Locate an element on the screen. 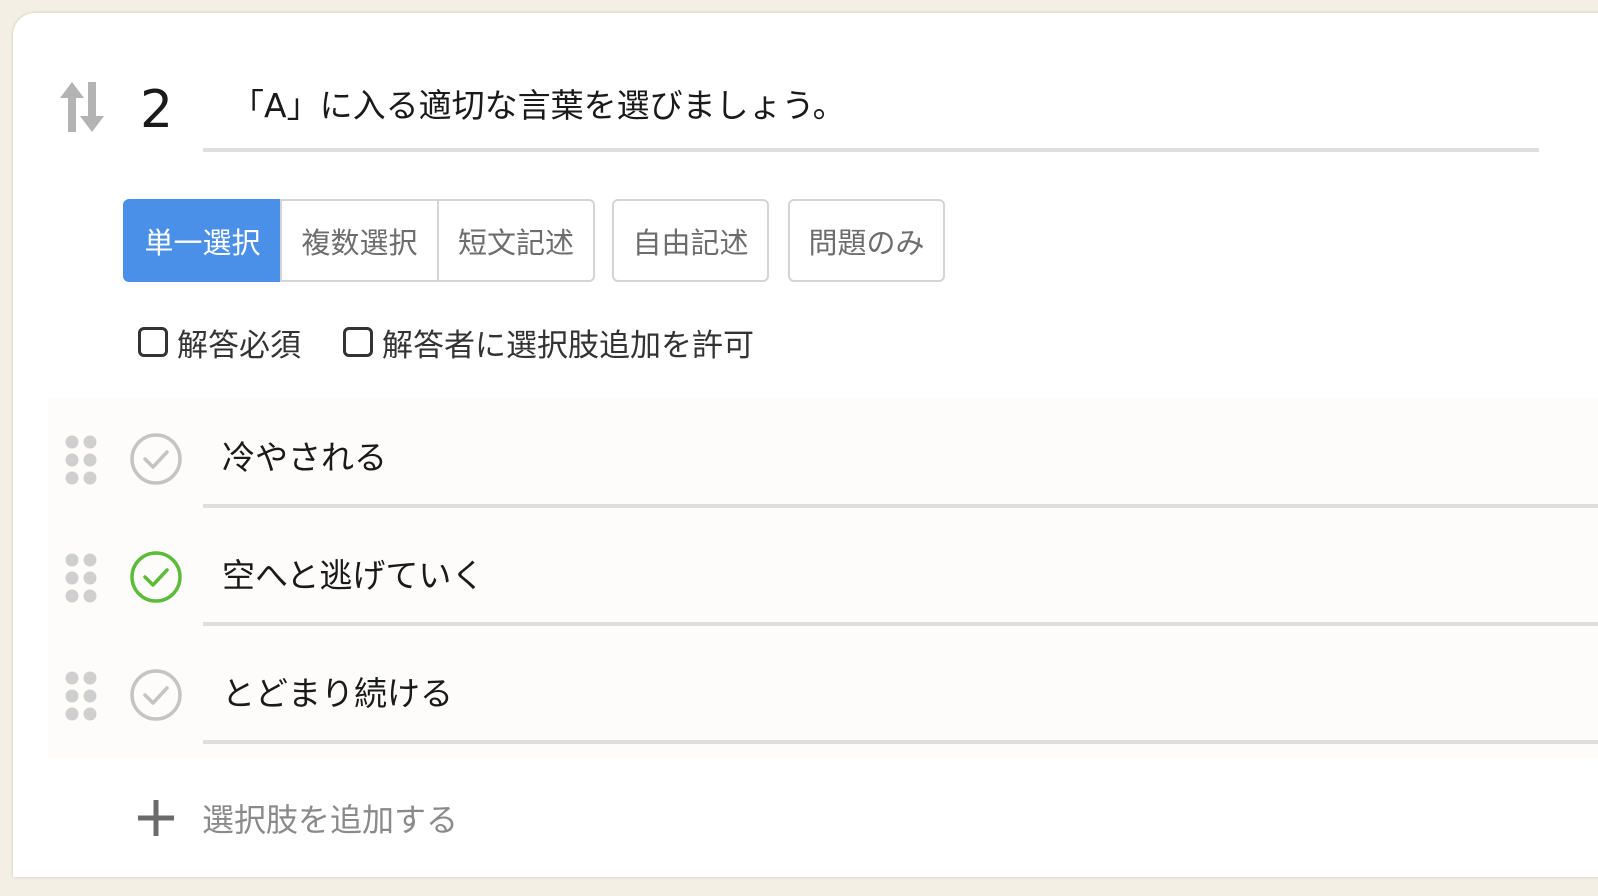  question-only-button: 問題のみ is located at coordinates (866, 240).